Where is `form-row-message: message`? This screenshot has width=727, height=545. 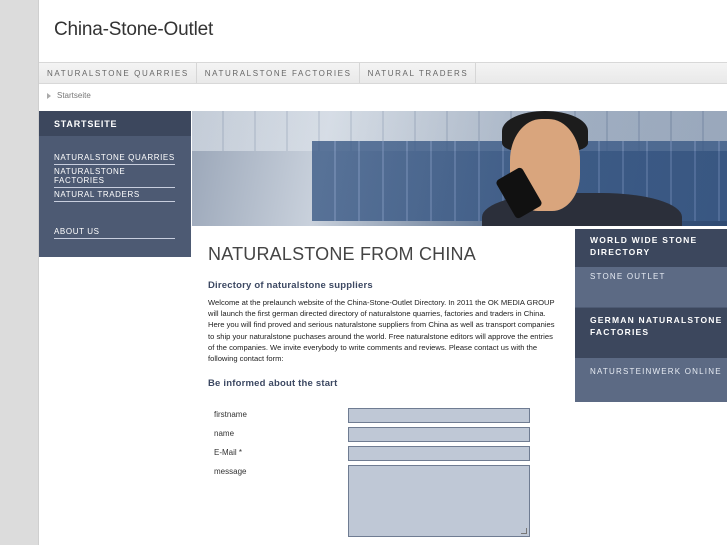
form-row-message: message is located at coordinates (373, 500).